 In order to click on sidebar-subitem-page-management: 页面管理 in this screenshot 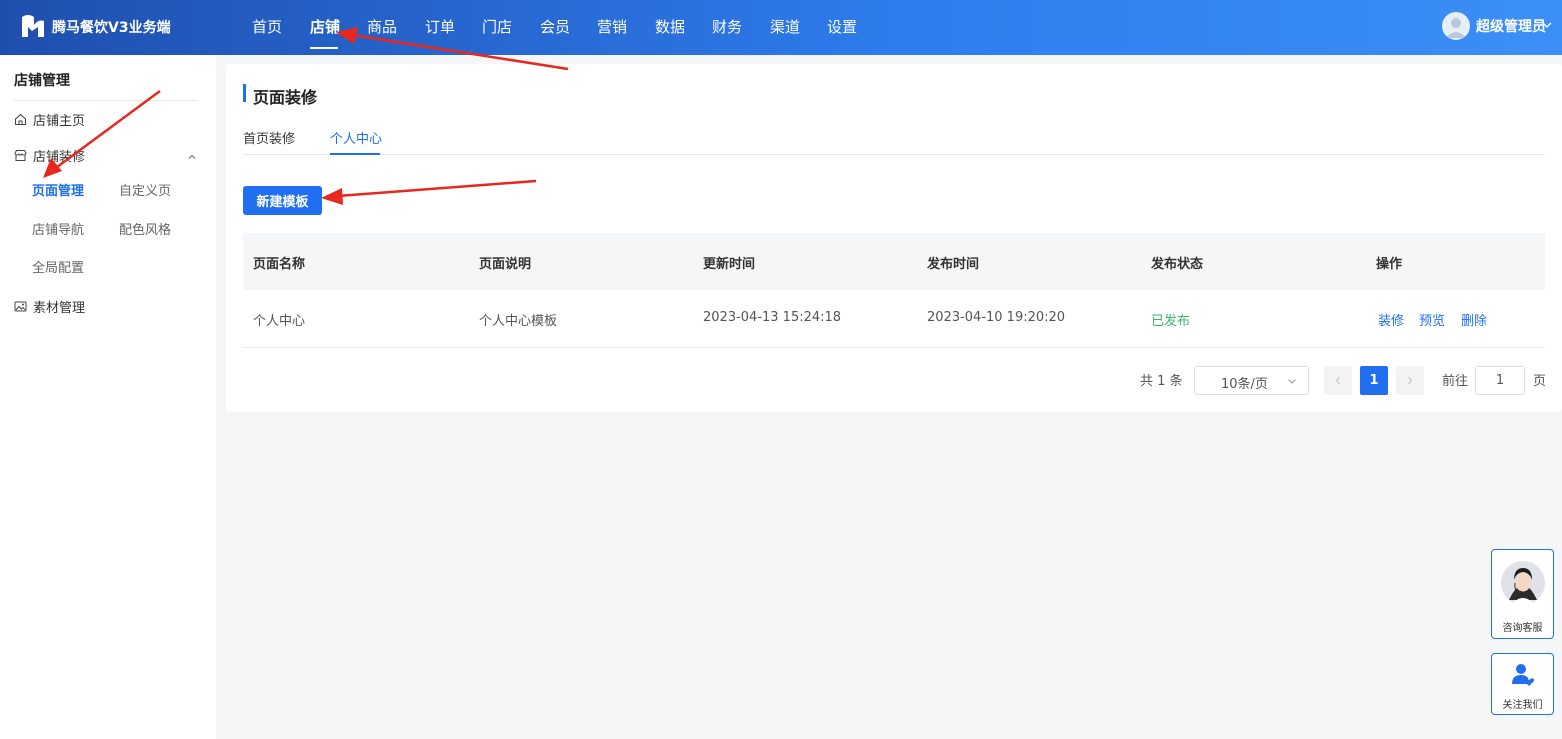, I will do `click(58, 189)`.